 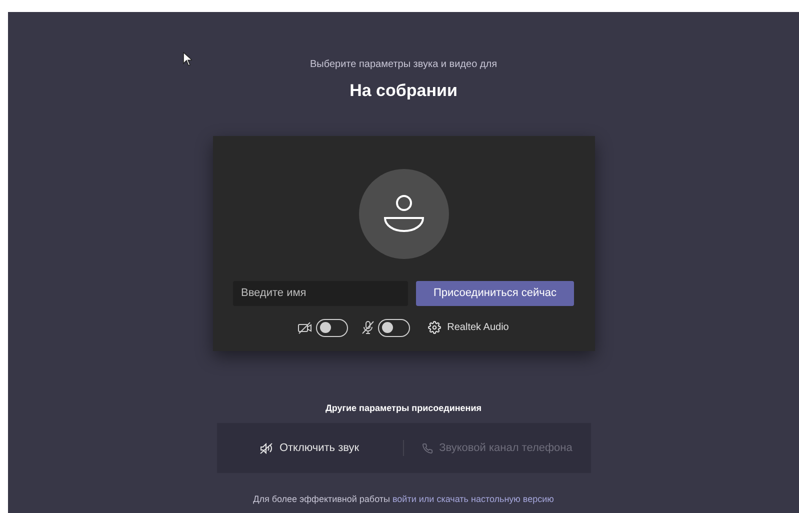 I want to click on sign-in-link: войти, so click(x=404, y=499).